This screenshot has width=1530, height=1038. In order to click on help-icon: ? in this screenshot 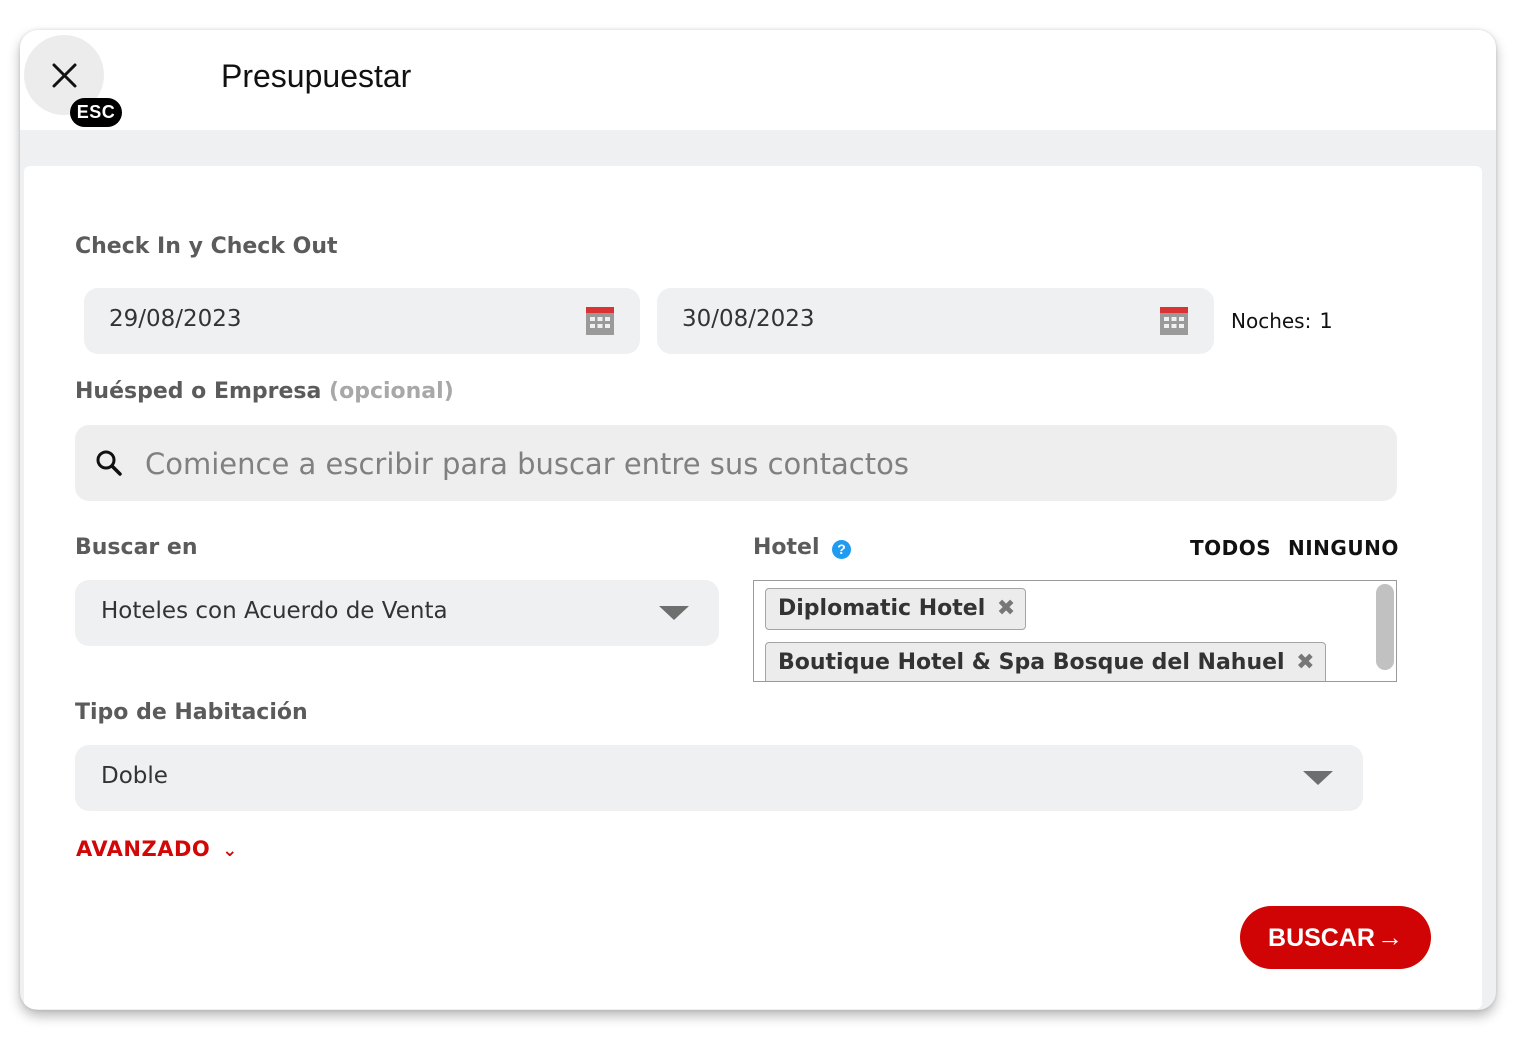, I will do `click(841, 549)`.